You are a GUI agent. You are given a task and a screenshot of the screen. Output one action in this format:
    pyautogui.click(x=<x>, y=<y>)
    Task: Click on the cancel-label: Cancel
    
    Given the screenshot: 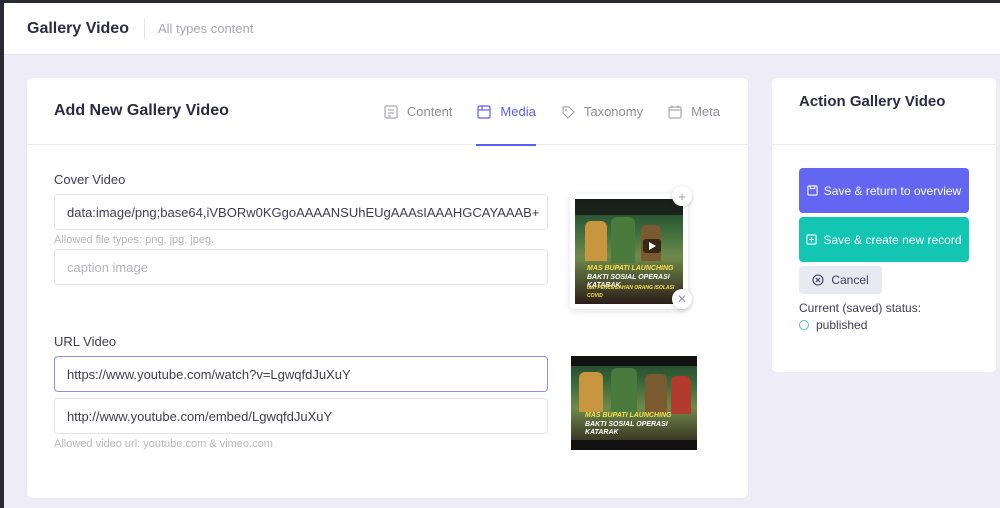 What is the action you would take?
    pyautogui.click(x=850, y=280)
    